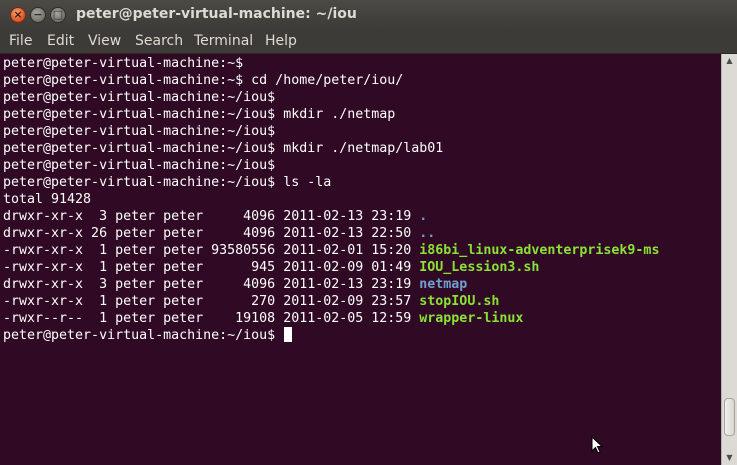 This screenshot has height=465, width=737. I want to click on maximize-icon: □, so click(58, 14).